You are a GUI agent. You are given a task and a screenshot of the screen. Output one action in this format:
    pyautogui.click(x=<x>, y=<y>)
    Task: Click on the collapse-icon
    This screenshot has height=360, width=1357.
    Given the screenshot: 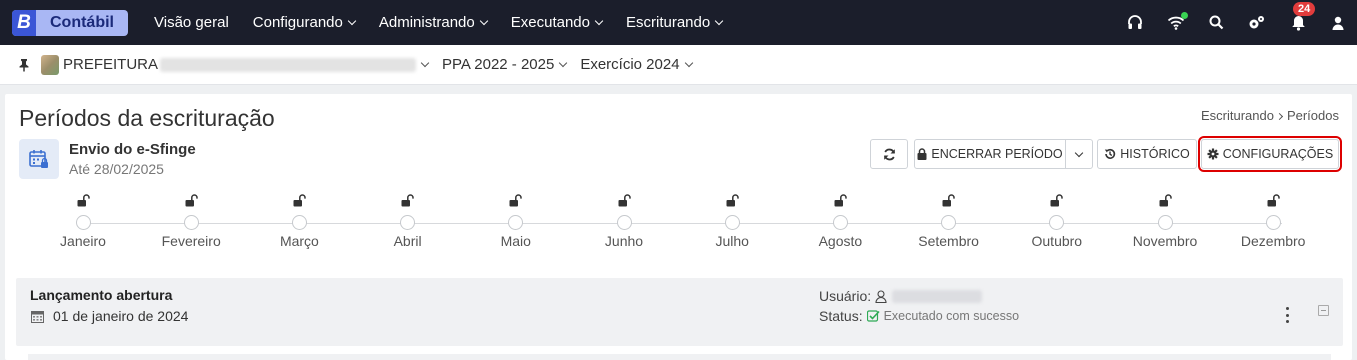 What is the action you would take?
    pyautogui.click(x=1323, y=310)
    